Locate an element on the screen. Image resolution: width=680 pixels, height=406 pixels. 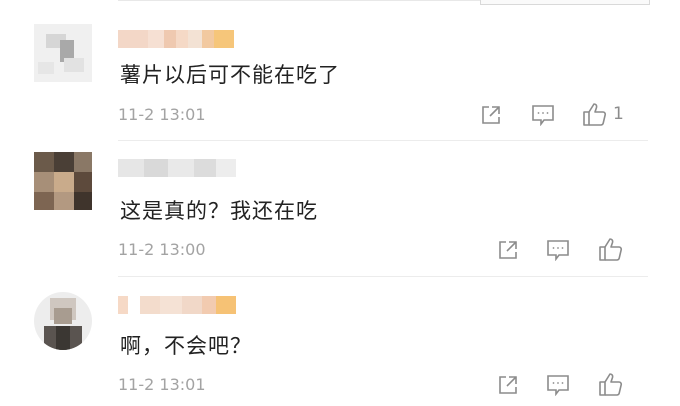
top-tab-edge is located at coordinates (565, 2).